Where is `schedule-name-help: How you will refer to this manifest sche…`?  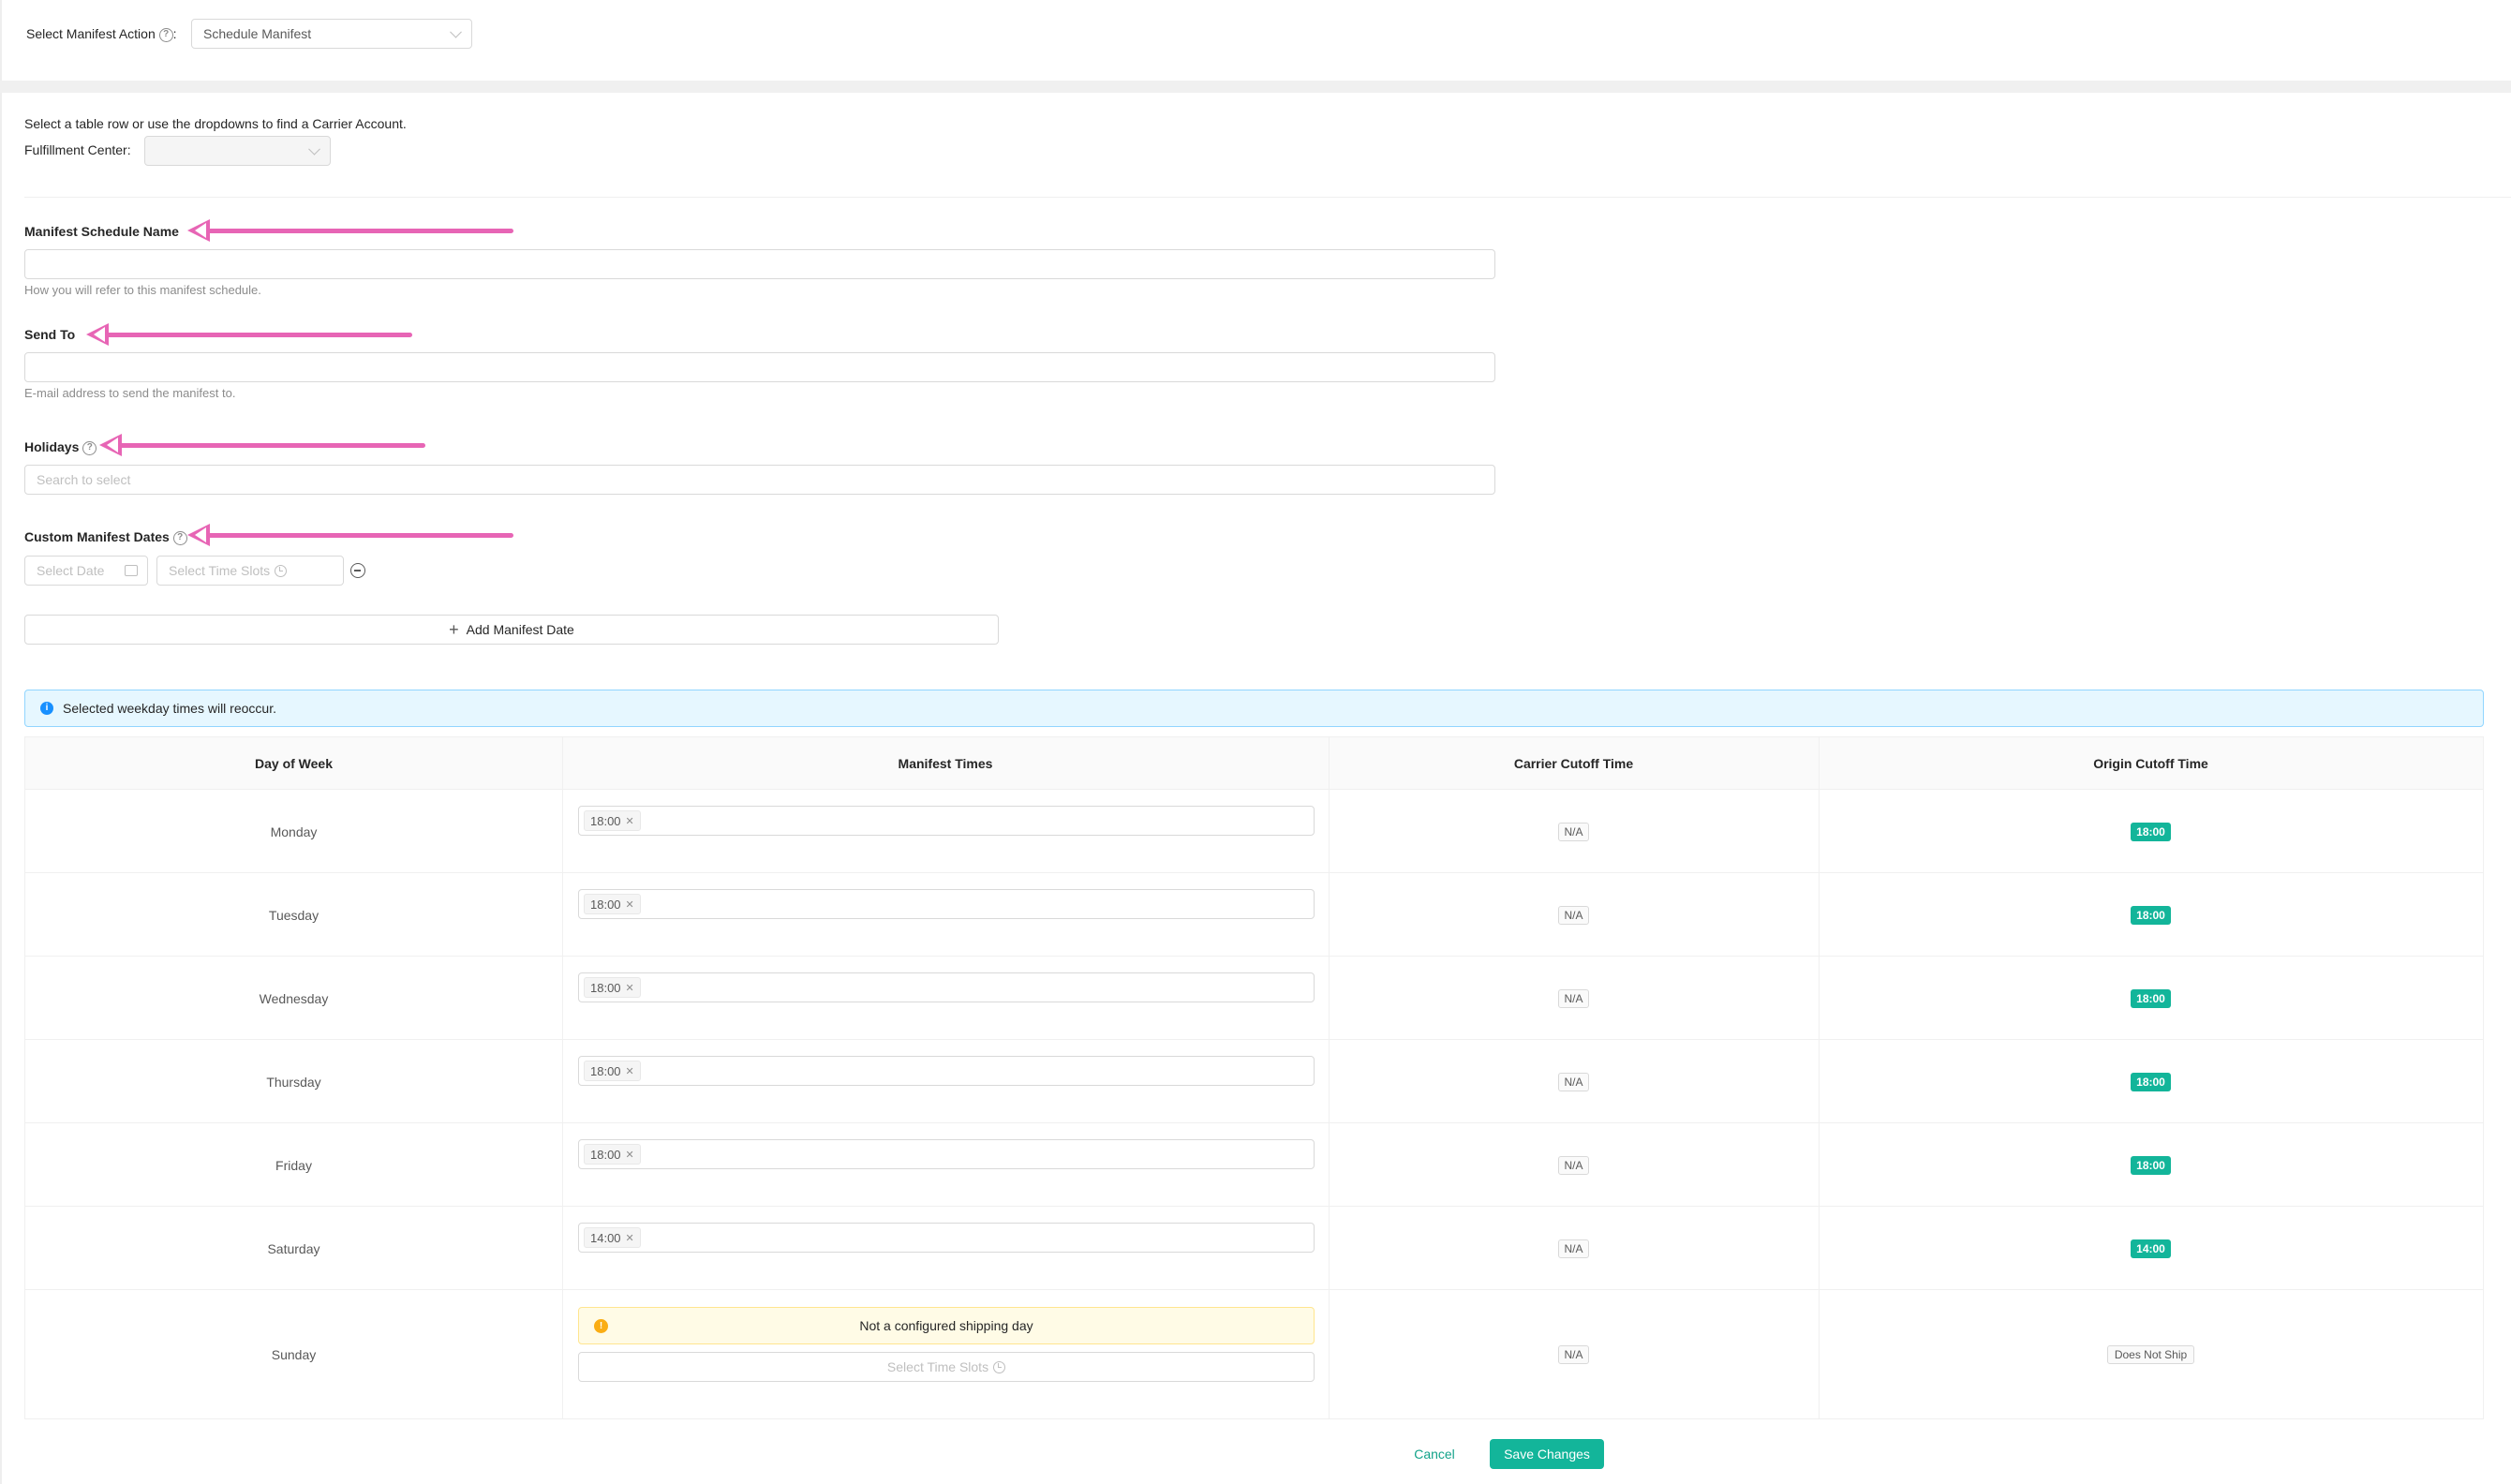
schedule-name-help: How you will refer to this manifest sche… is located at coordinates (142, 290).